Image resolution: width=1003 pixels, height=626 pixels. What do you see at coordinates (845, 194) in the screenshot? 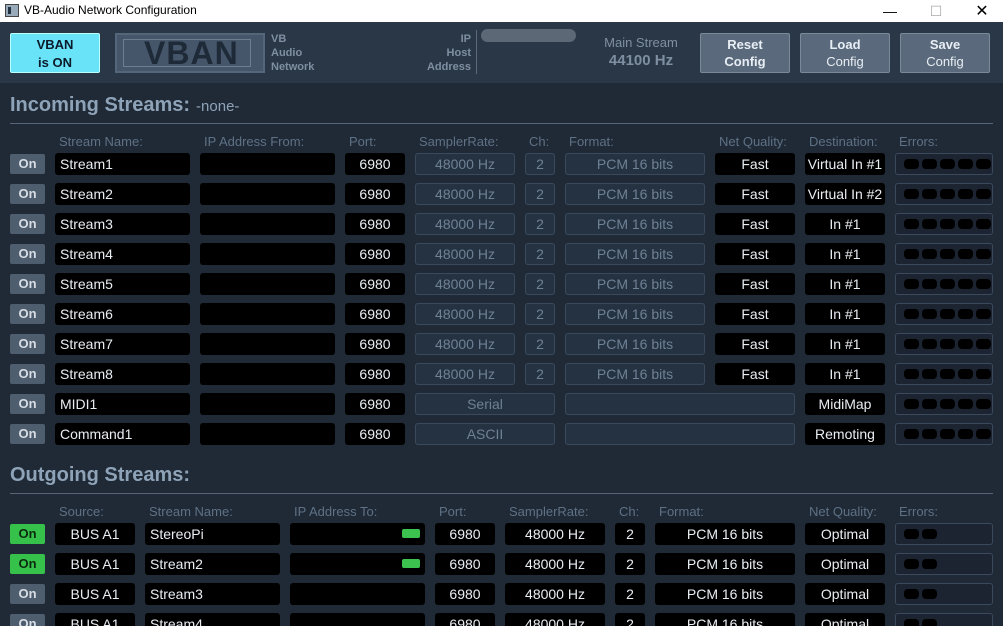
I see `destination-selector: Virtual In #2` at bounding box center [845, 194].